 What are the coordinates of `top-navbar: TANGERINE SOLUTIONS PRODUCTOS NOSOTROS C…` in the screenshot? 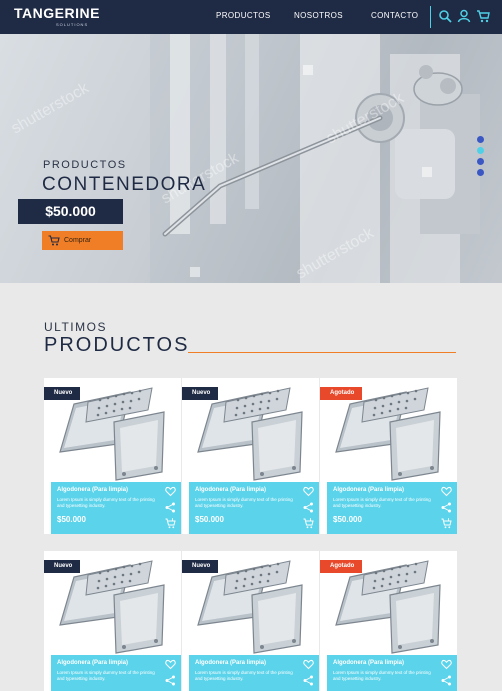 It's located at (251, 17).